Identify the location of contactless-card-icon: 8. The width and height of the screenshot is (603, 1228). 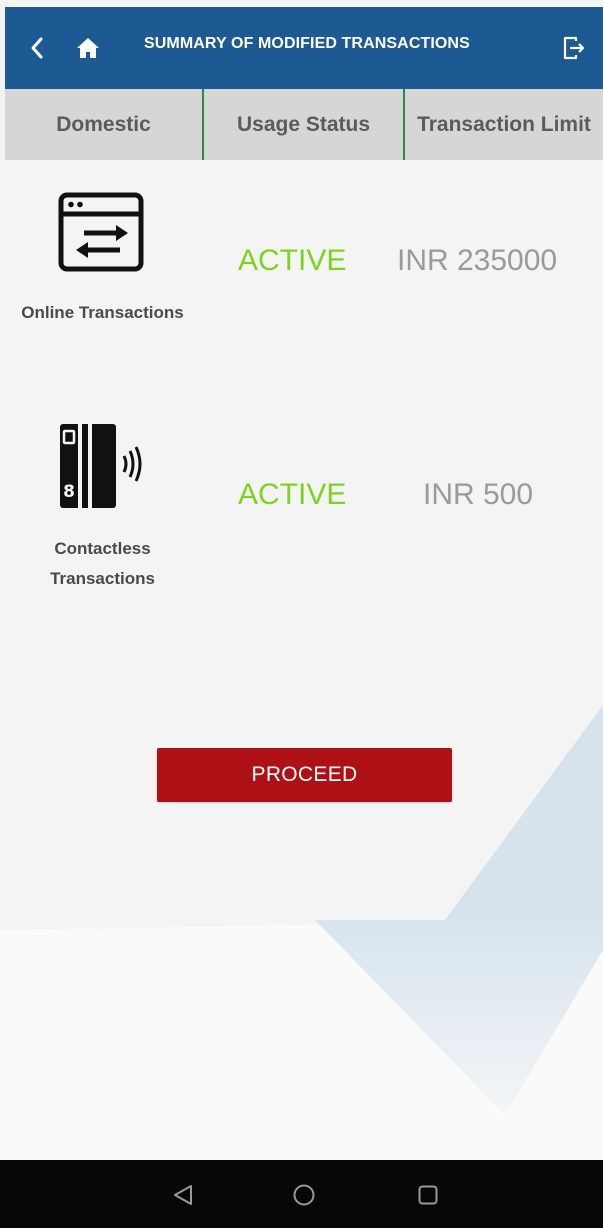
(101, 466).